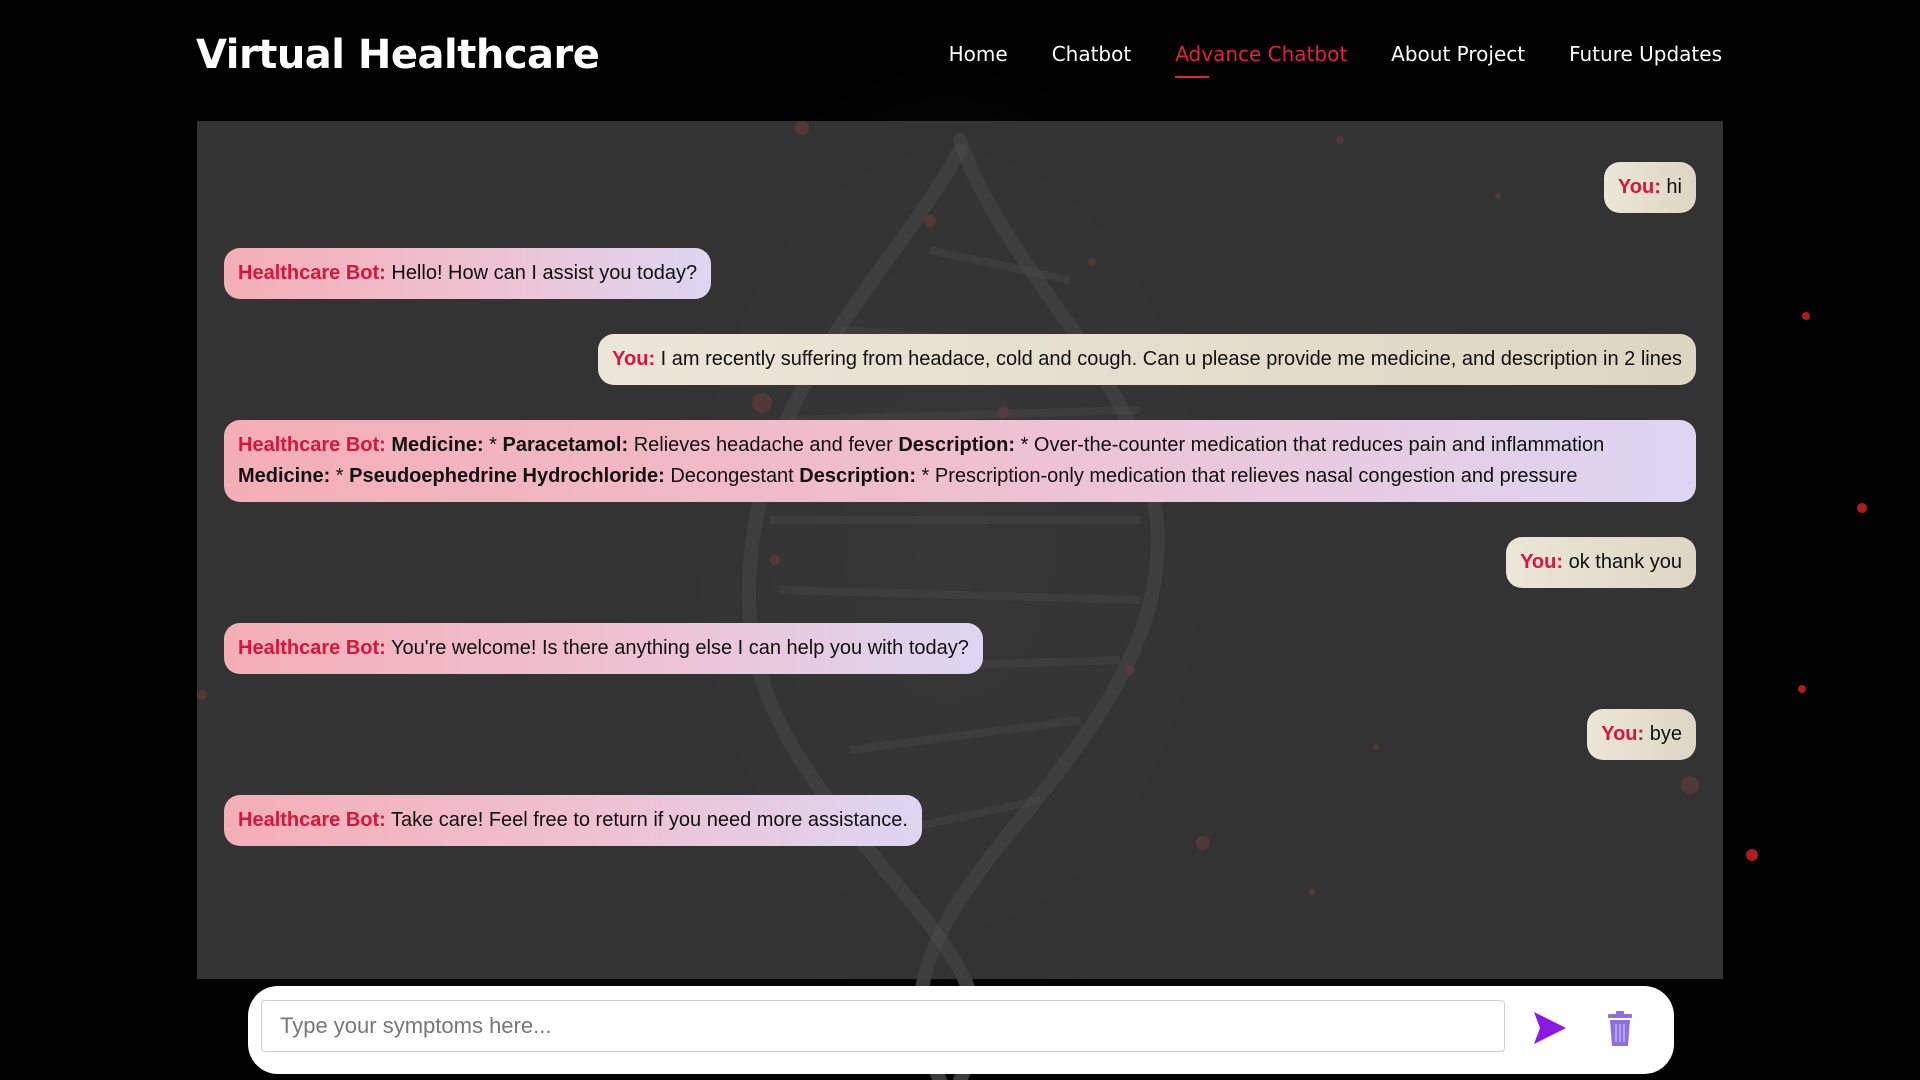 This screenshot has width=1920, height=1080. Describe the element at coordinates (978, 54) in the screenshot. I see `nav-home: Home` at that location.